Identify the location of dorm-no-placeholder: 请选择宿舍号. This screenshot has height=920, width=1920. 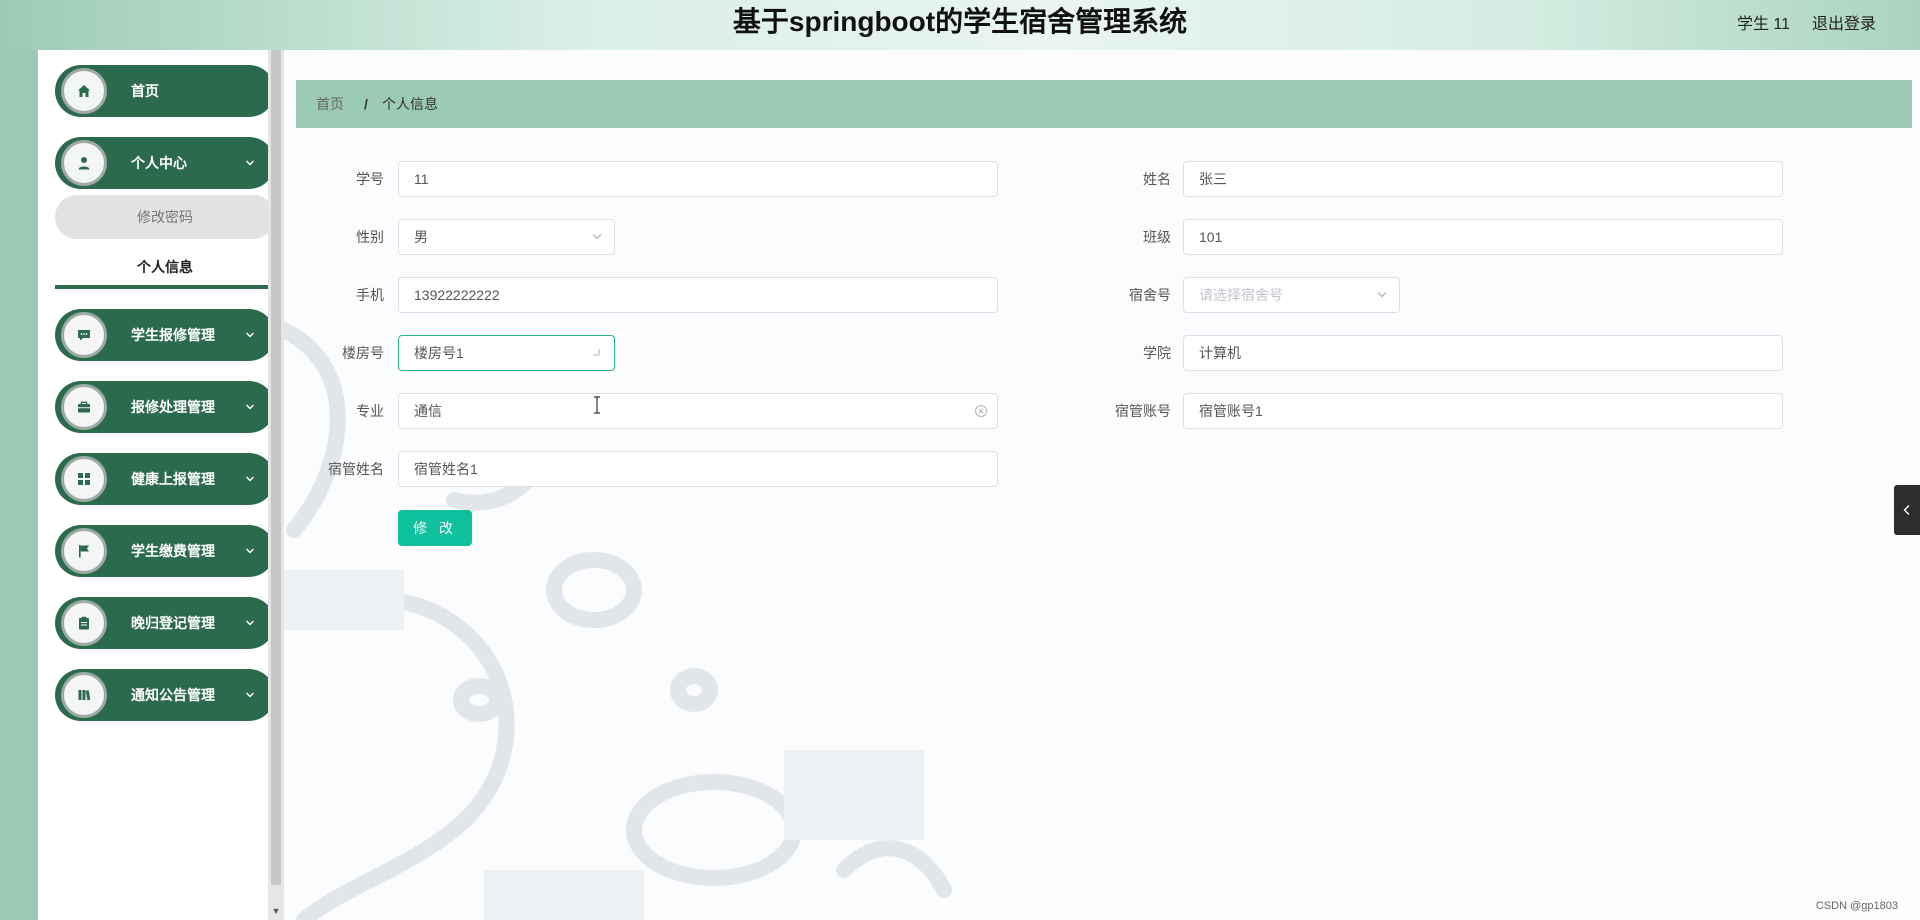
(1241, 295).